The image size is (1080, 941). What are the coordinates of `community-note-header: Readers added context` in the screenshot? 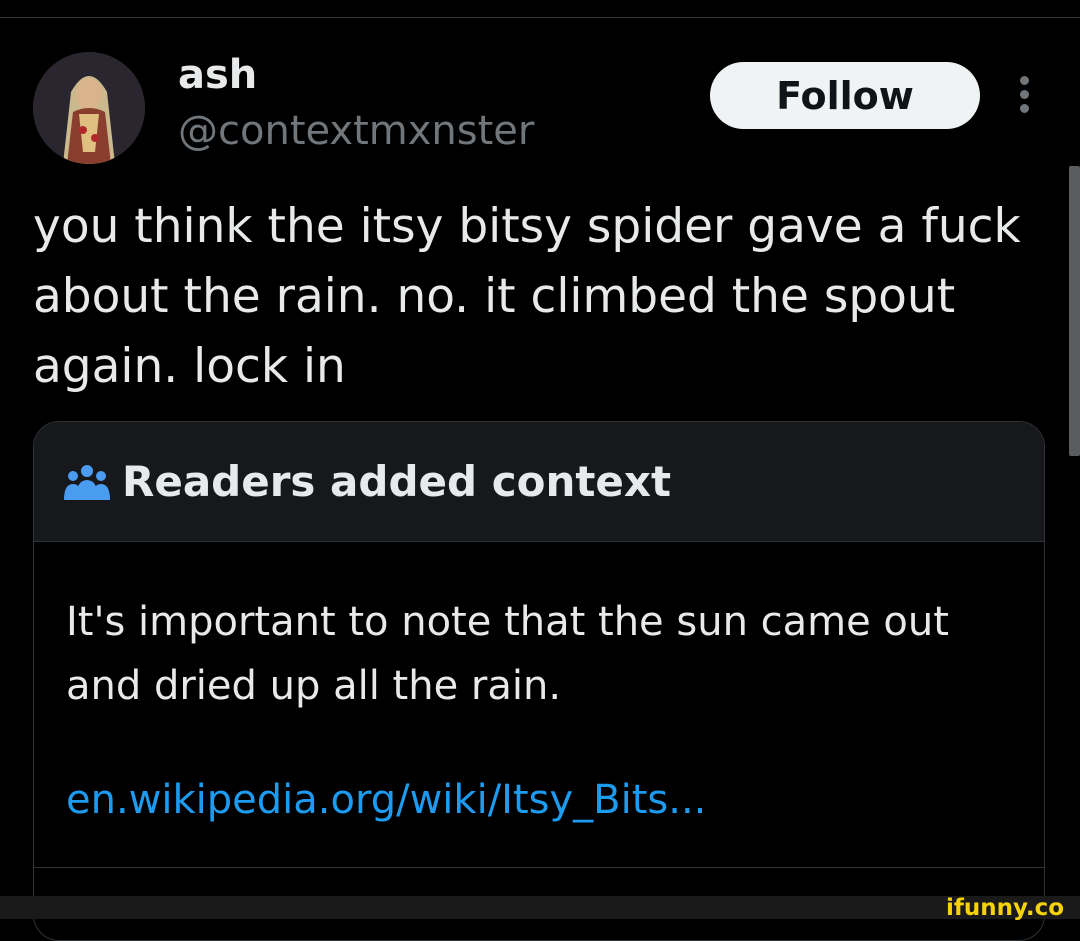 It's located at (539, 482).